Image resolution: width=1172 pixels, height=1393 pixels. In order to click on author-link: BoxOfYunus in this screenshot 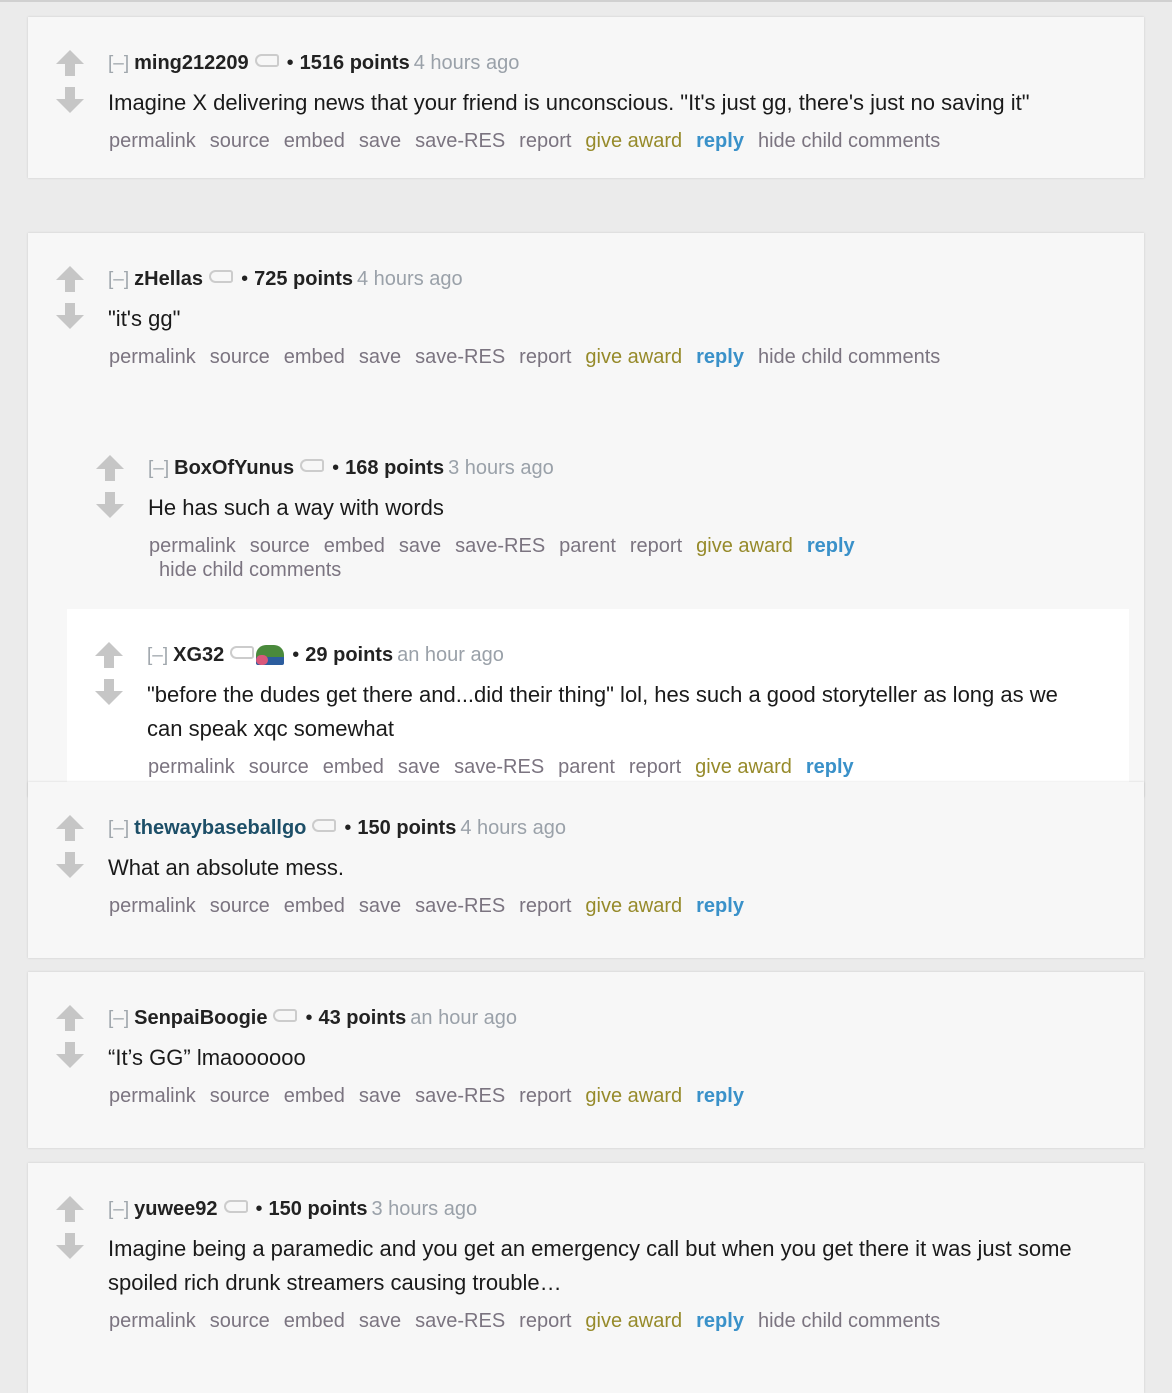, I will do `click(234, 468)`.